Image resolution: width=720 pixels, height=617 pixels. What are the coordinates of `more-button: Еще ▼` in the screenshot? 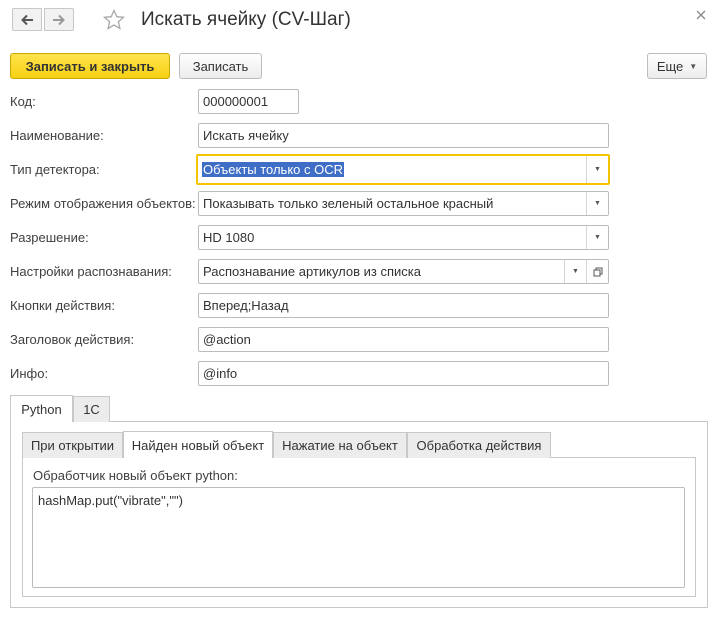 It's located at (677, 66).